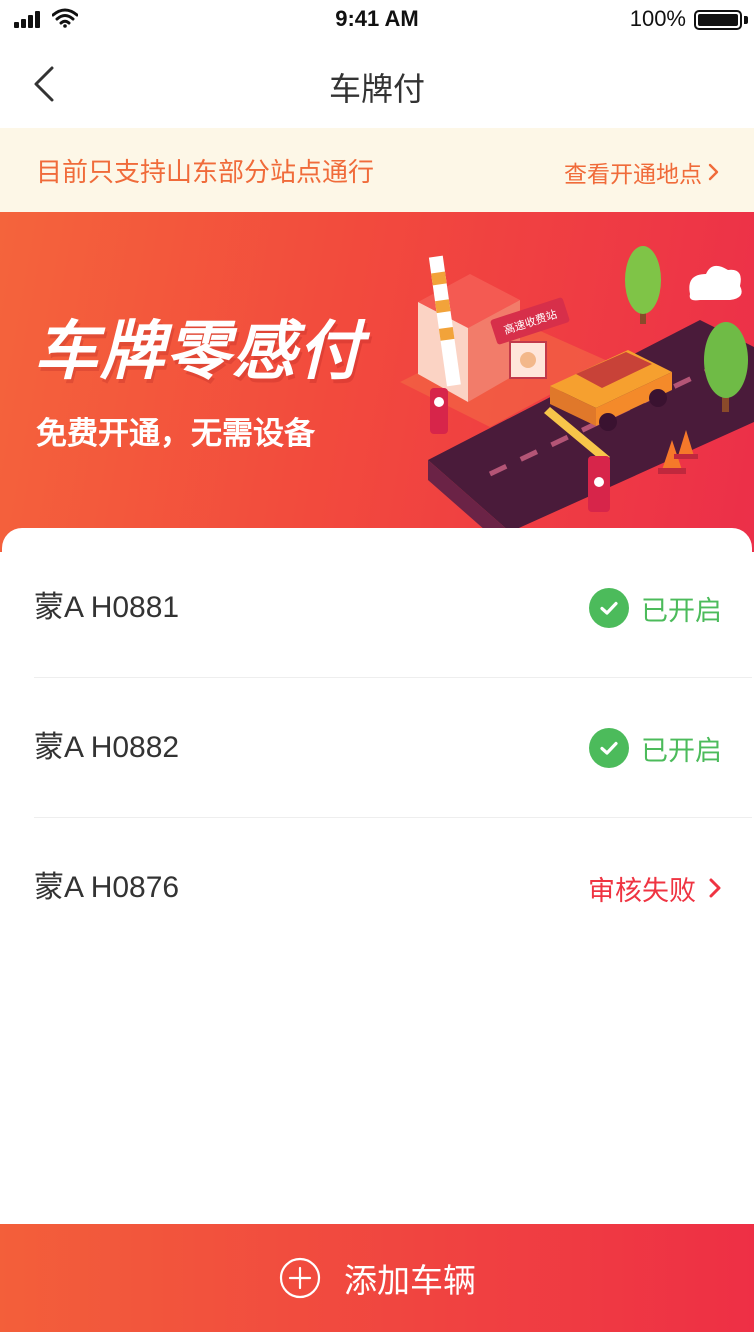 This screenshot has width=754, height=1332. Describe the element at coordinates (410, 1280) in the screenshot. I see `add-vehicle-label: 添加车辆` at that location.